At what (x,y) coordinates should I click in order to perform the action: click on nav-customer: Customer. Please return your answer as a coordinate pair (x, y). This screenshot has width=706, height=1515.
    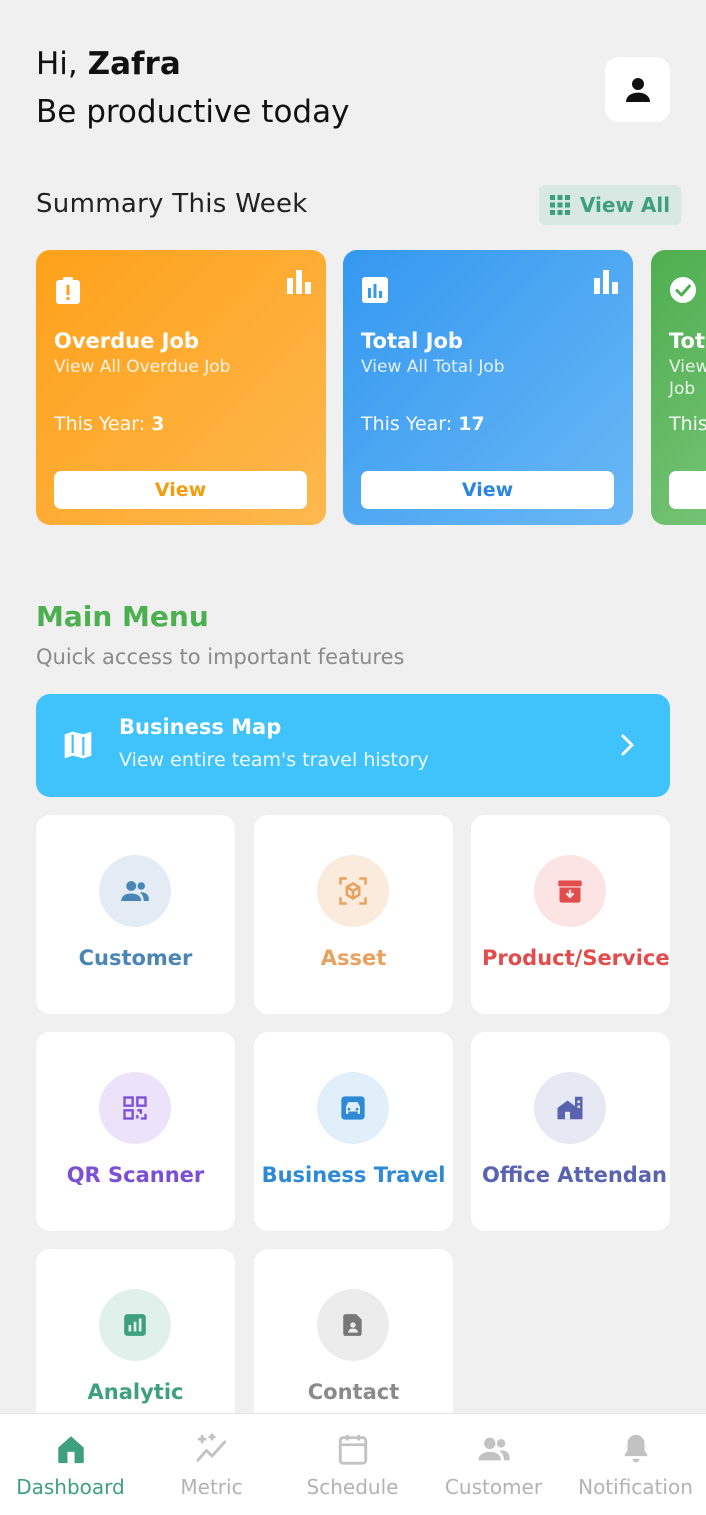
    Looking at the image, I should click on (493, 1464).